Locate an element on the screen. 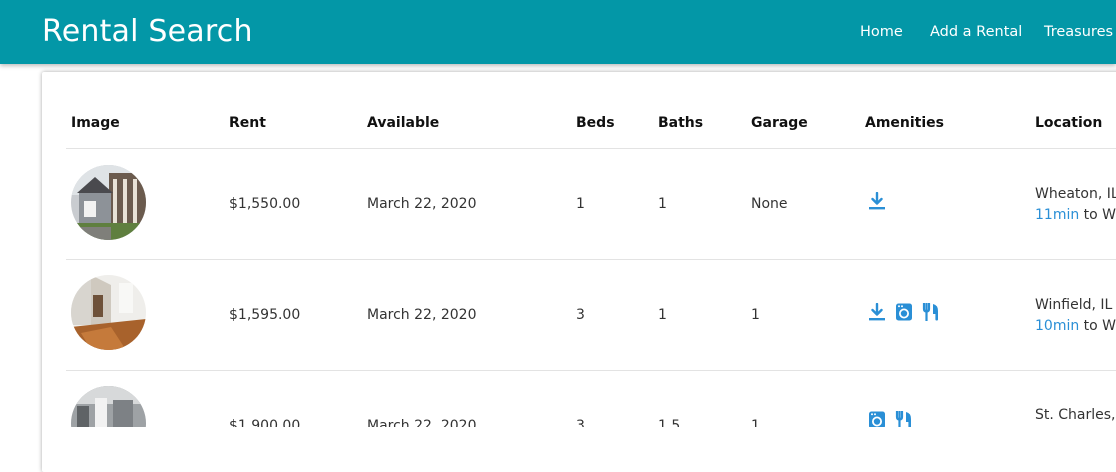 The image size is (1116, 472). commute-time: 10min to Wo is located at coordinates (1075, 326).